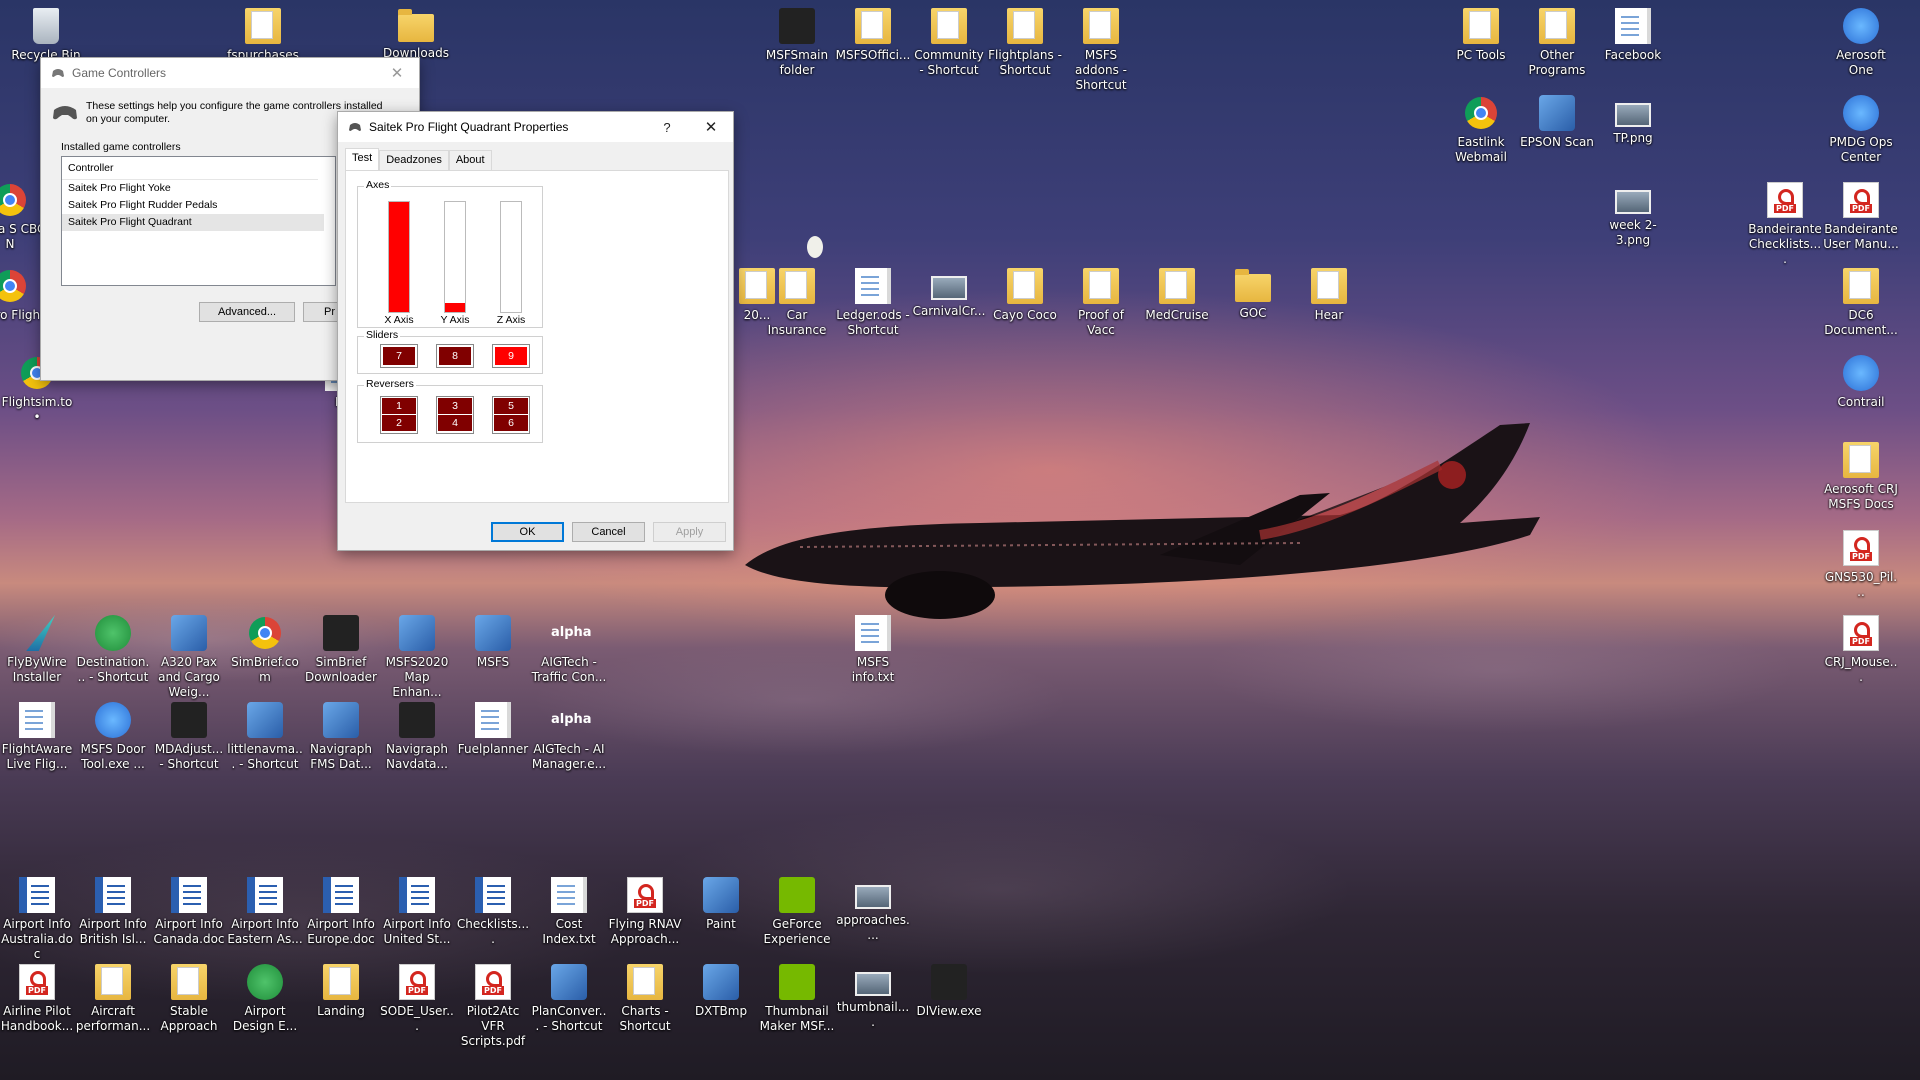 The height and width of the screenshot is (1080, 1920). Describe the element at coordinates (721, 904) in the screenshot. I see `desktop-icon-paint: Paint` at that location.